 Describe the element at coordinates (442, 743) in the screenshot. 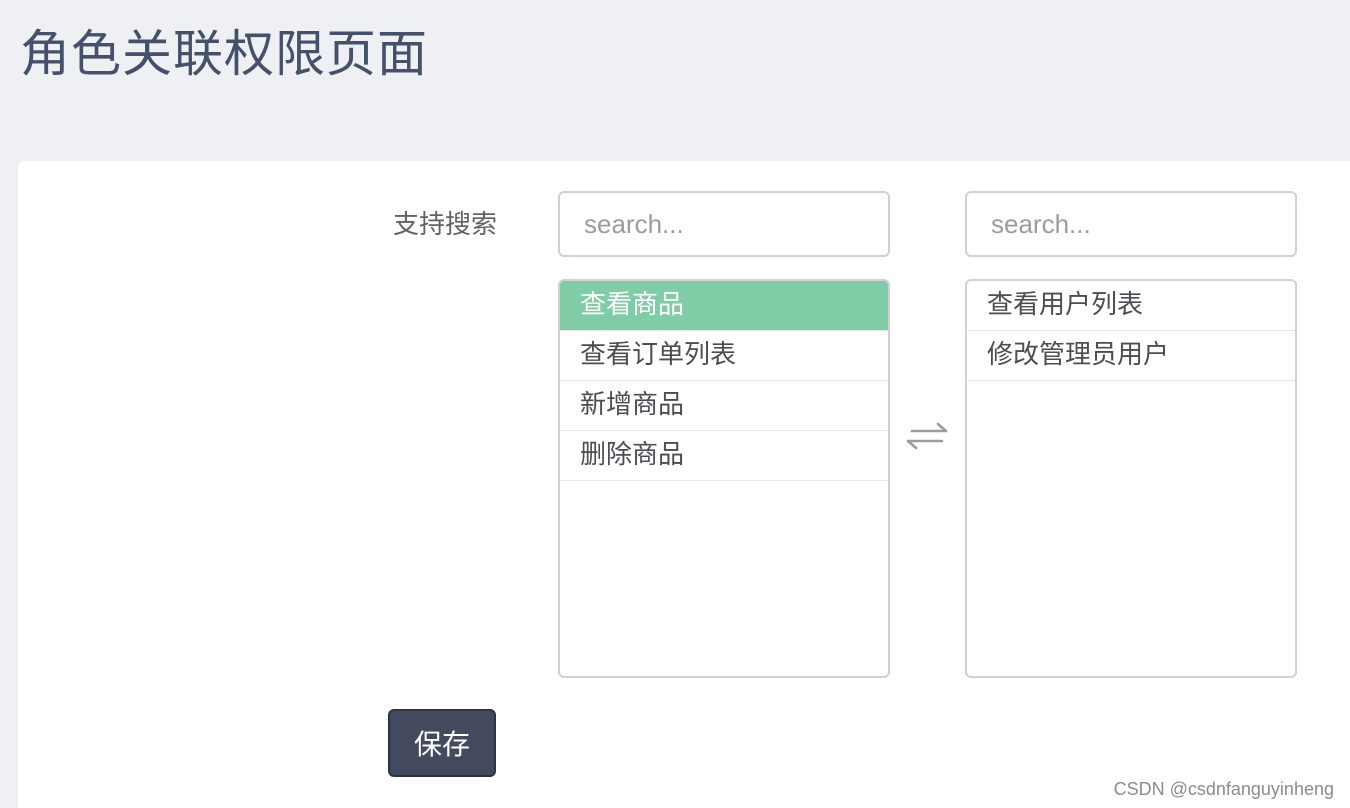

I see `save-button: 保存` at that location.